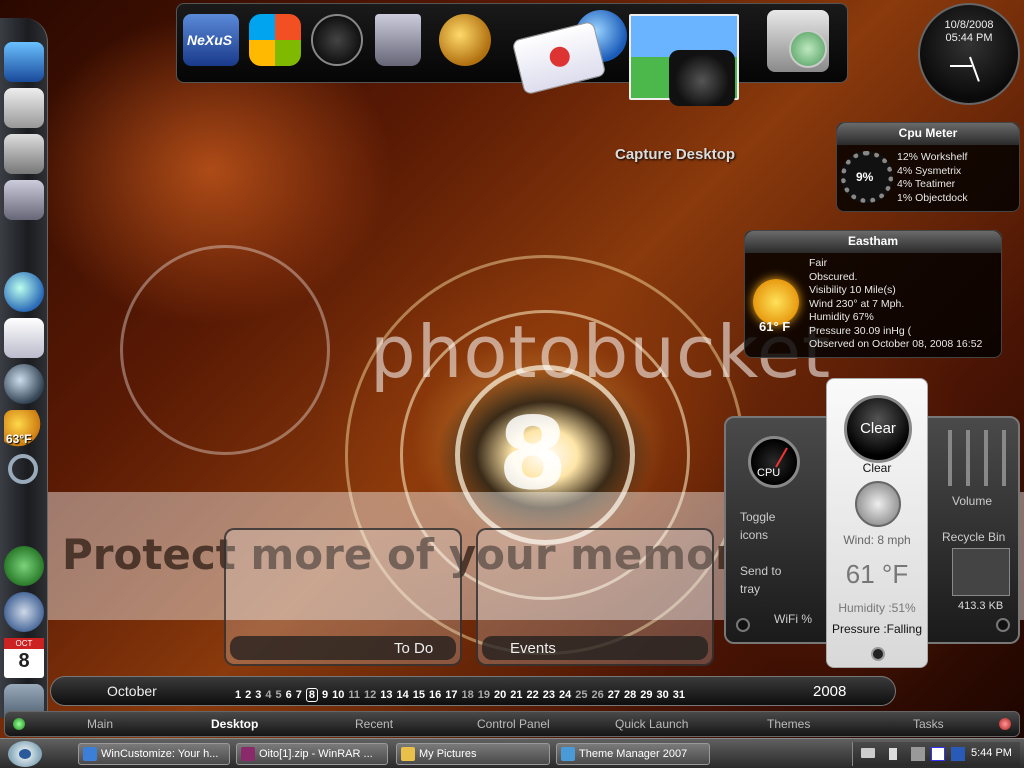  What do you see at coordinates (565, 695) in the screenshot?
I see `calendar-day: 24` at bounding box center [565, 695].